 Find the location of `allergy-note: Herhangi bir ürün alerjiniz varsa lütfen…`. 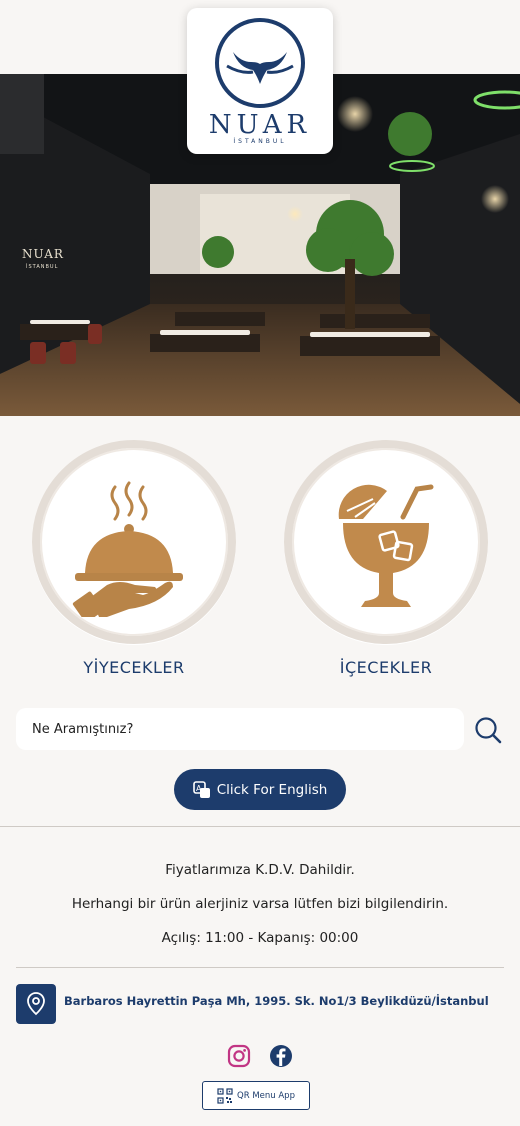

allergy-note: Herhangi bir ürün alerjiniz varsa lütfen… is located at coordinates (260, 904).